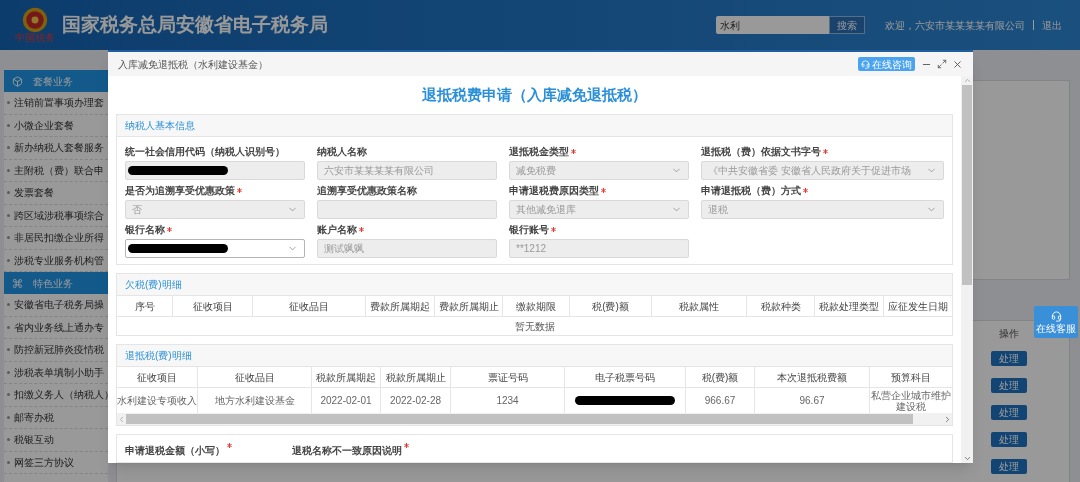 This screenshot has width=1080, height=482. Describe the element at coordinates (180, 190) in the screenshot. I see `field-label: 是否为追溯享受优惠政策` at that location.